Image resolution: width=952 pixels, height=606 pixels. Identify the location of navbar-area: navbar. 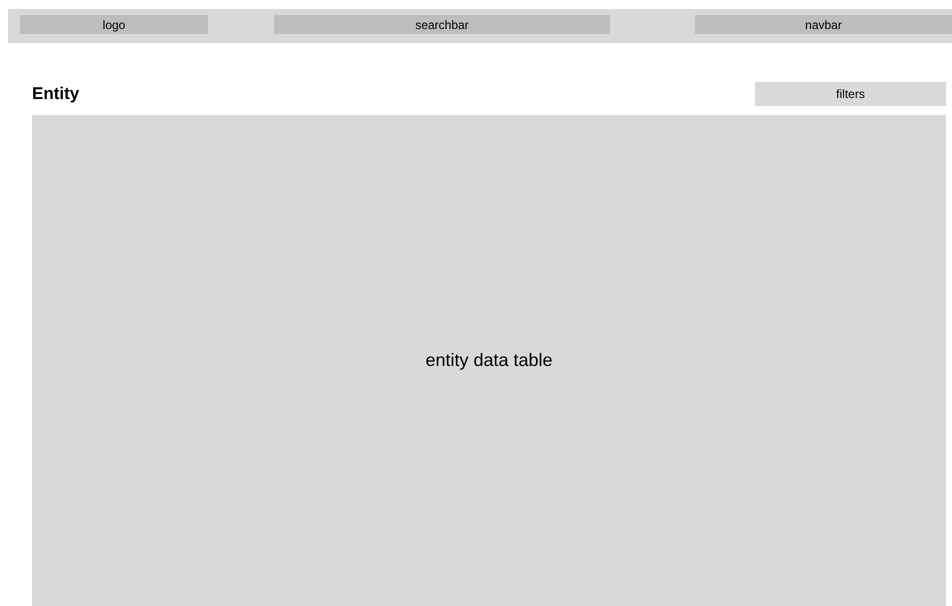
(823, 24).